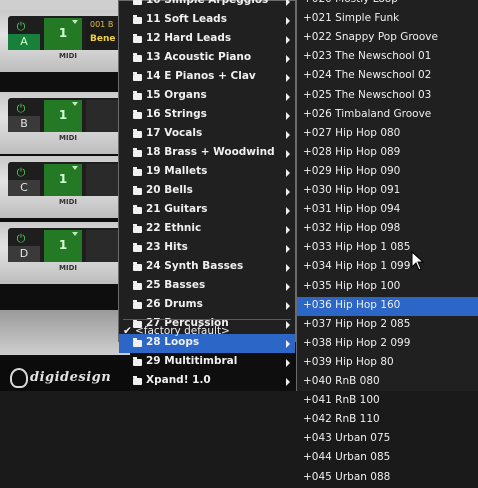 The width and height of the screenshot is (478, 488). I want to click on loop-preset-label: +028 Hip Hop 089, so click(352, 152).